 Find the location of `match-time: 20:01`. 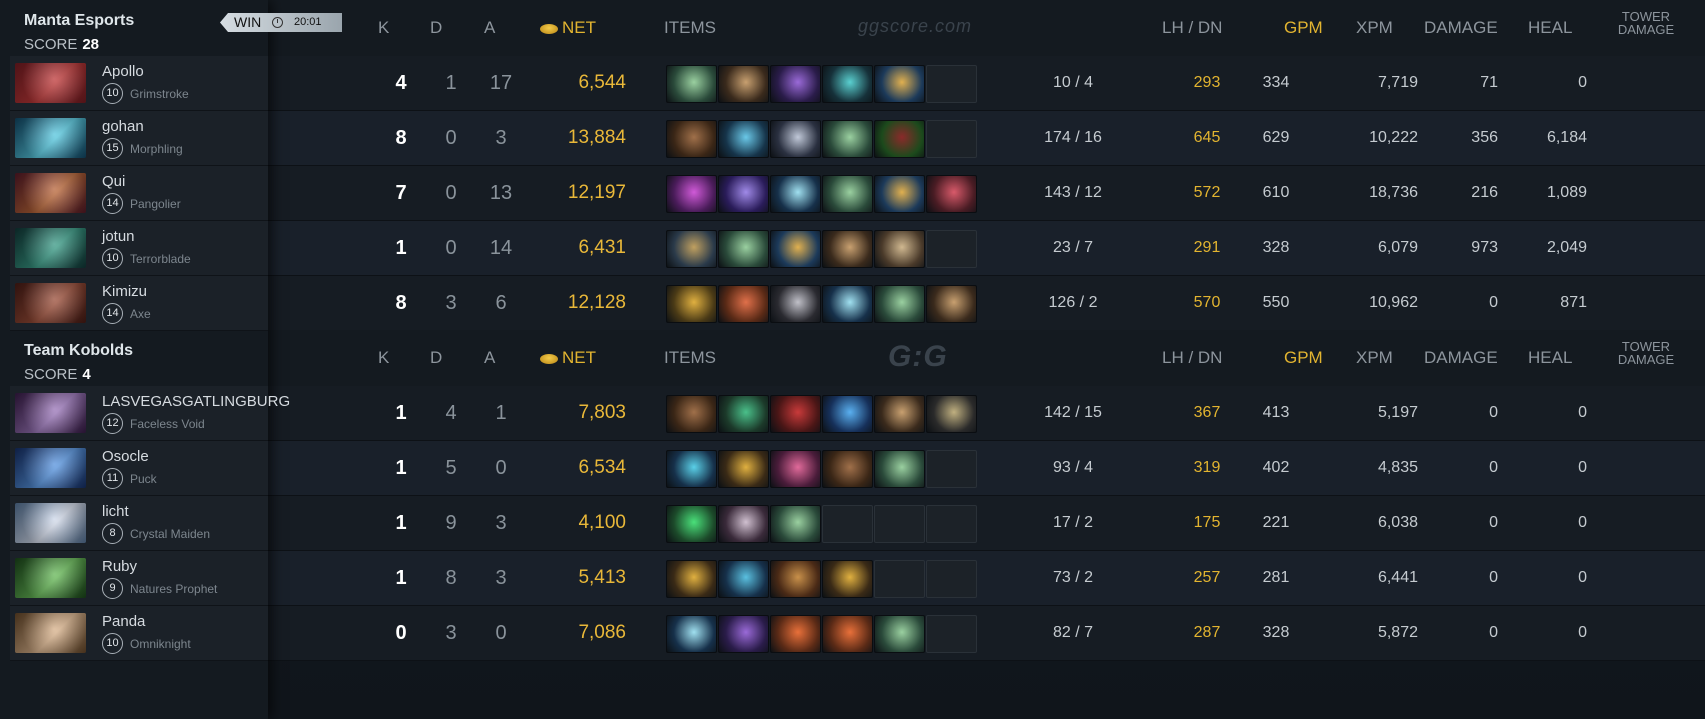

match-time: 20:01 is located at coordinates (308, 22).